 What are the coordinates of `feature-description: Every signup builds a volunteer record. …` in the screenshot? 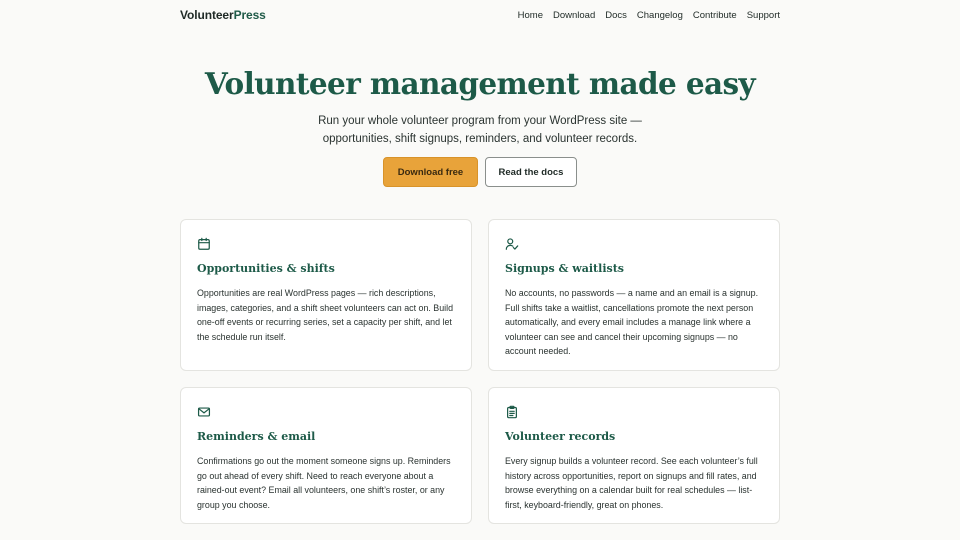 It's located at (631, 483).